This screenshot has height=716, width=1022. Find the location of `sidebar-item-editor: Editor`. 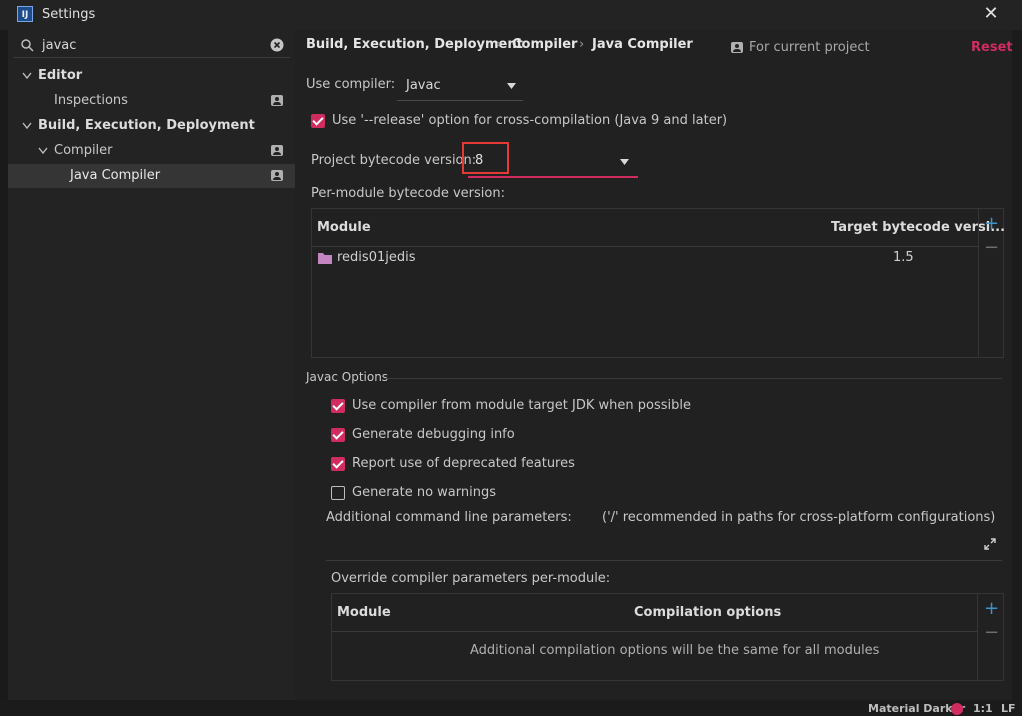

sidebar-item-editor: Editor is located at coordinates (151, 76).